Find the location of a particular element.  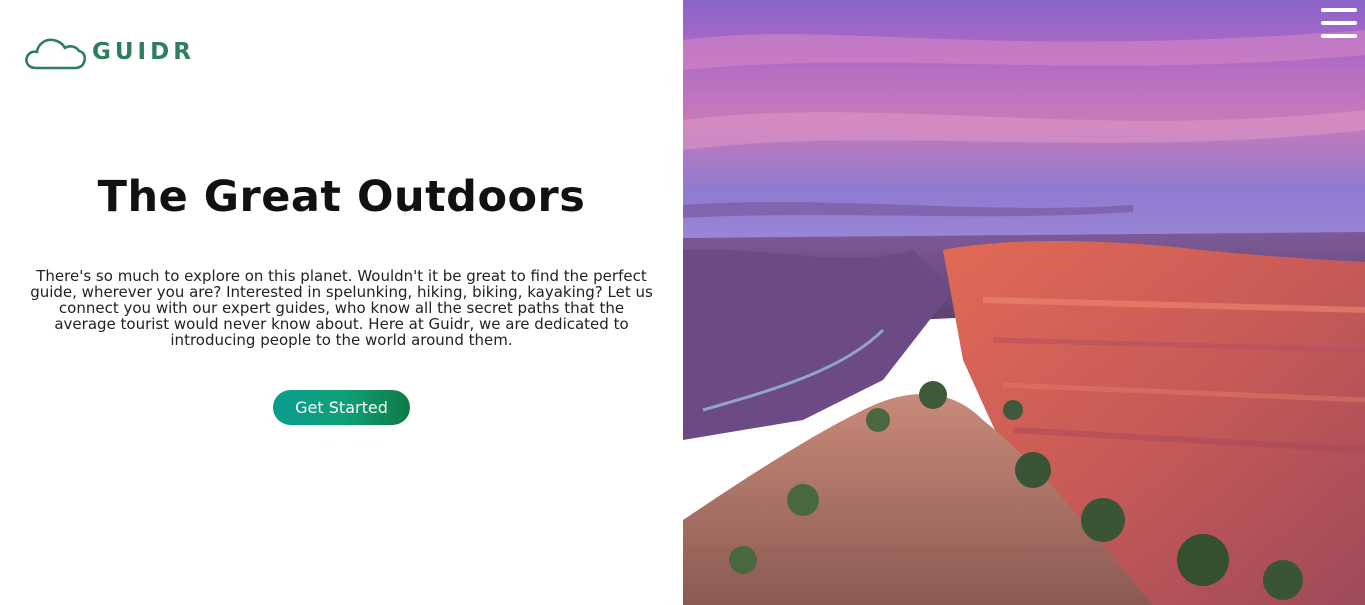

hero-title: The Great Outdoors is located at coordinates (341, 197).